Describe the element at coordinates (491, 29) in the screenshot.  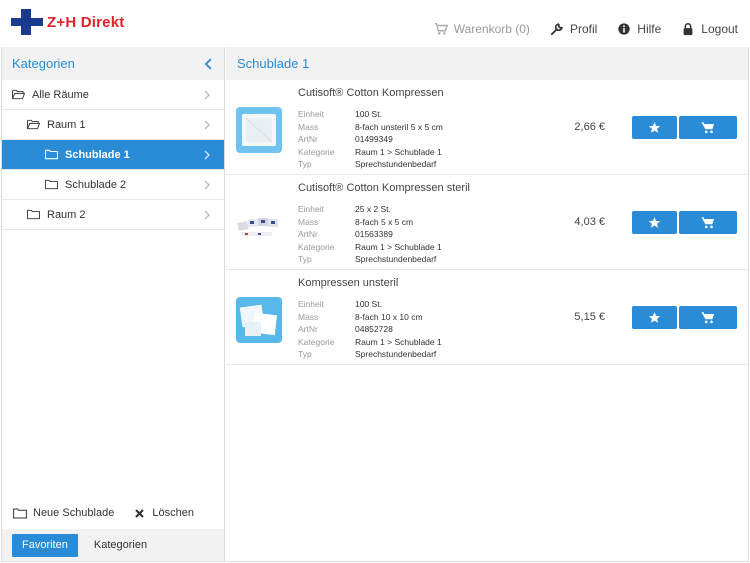
I see `cart-label: Warenkorb (0)` at that location.